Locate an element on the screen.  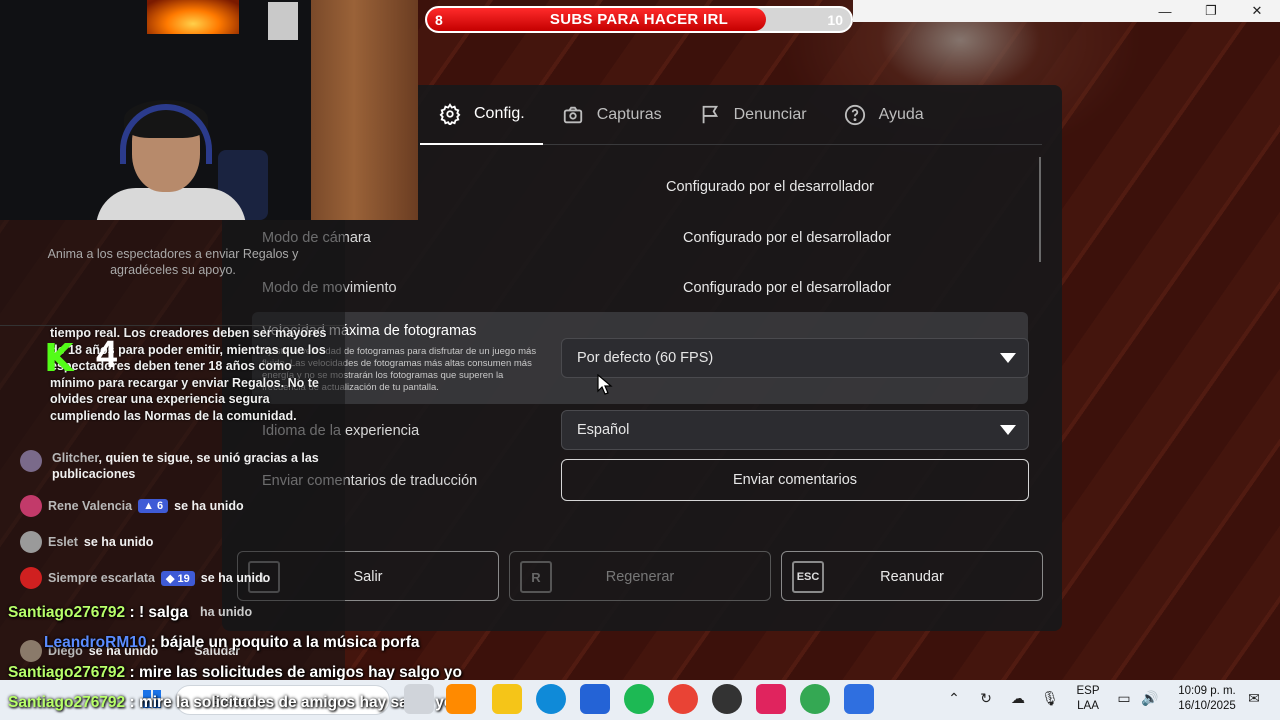
chrome-icon is located at coordinates (683, 699).